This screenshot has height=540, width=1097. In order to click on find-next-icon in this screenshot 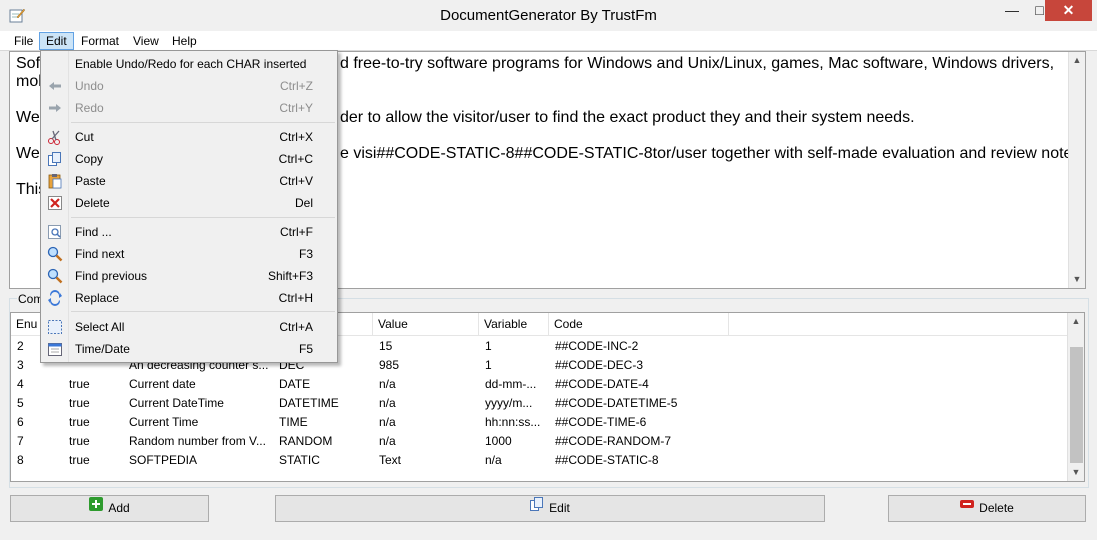, I will do `click(55, 254)`.